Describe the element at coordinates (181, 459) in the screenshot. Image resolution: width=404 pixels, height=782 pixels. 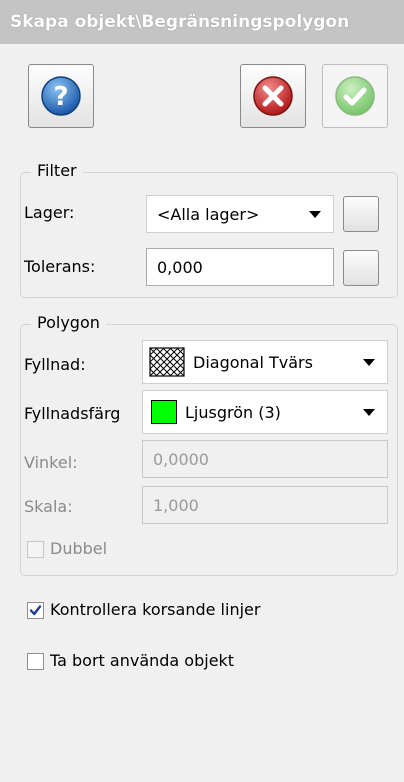
I see `angle-value: 0,0000` at that location.